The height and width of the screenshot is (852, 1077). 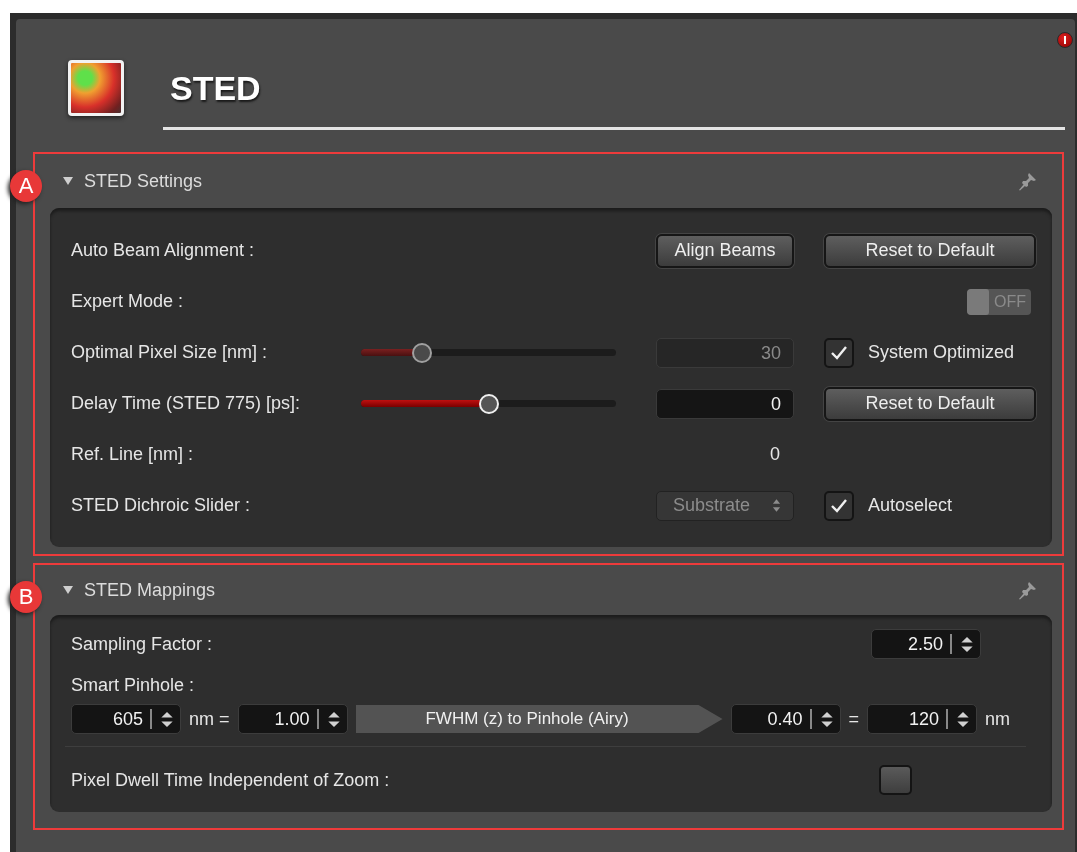 I want to click on setting-label: Expert Mode :, so click(x=128, y=301).